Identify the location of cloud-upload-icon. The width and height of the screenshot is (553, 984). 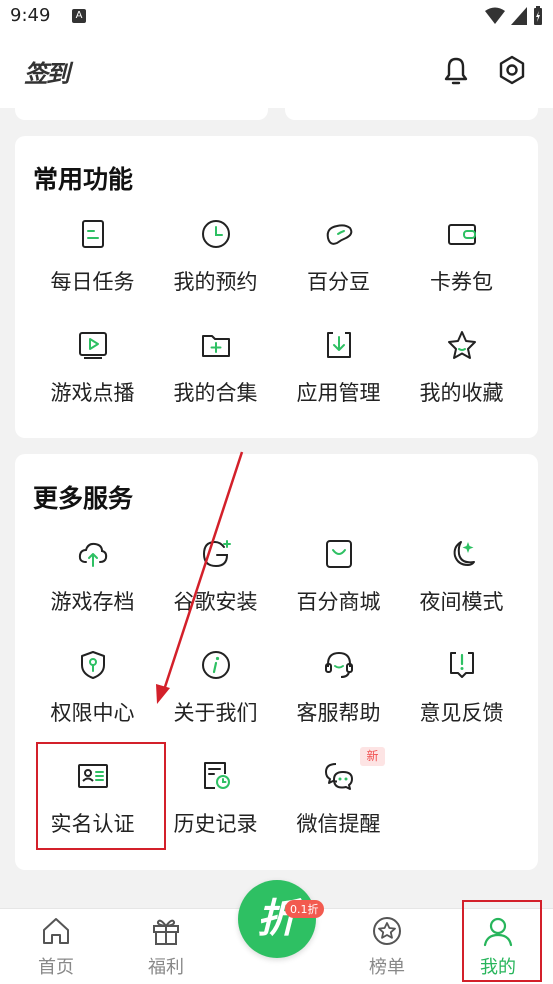
(93, 554).